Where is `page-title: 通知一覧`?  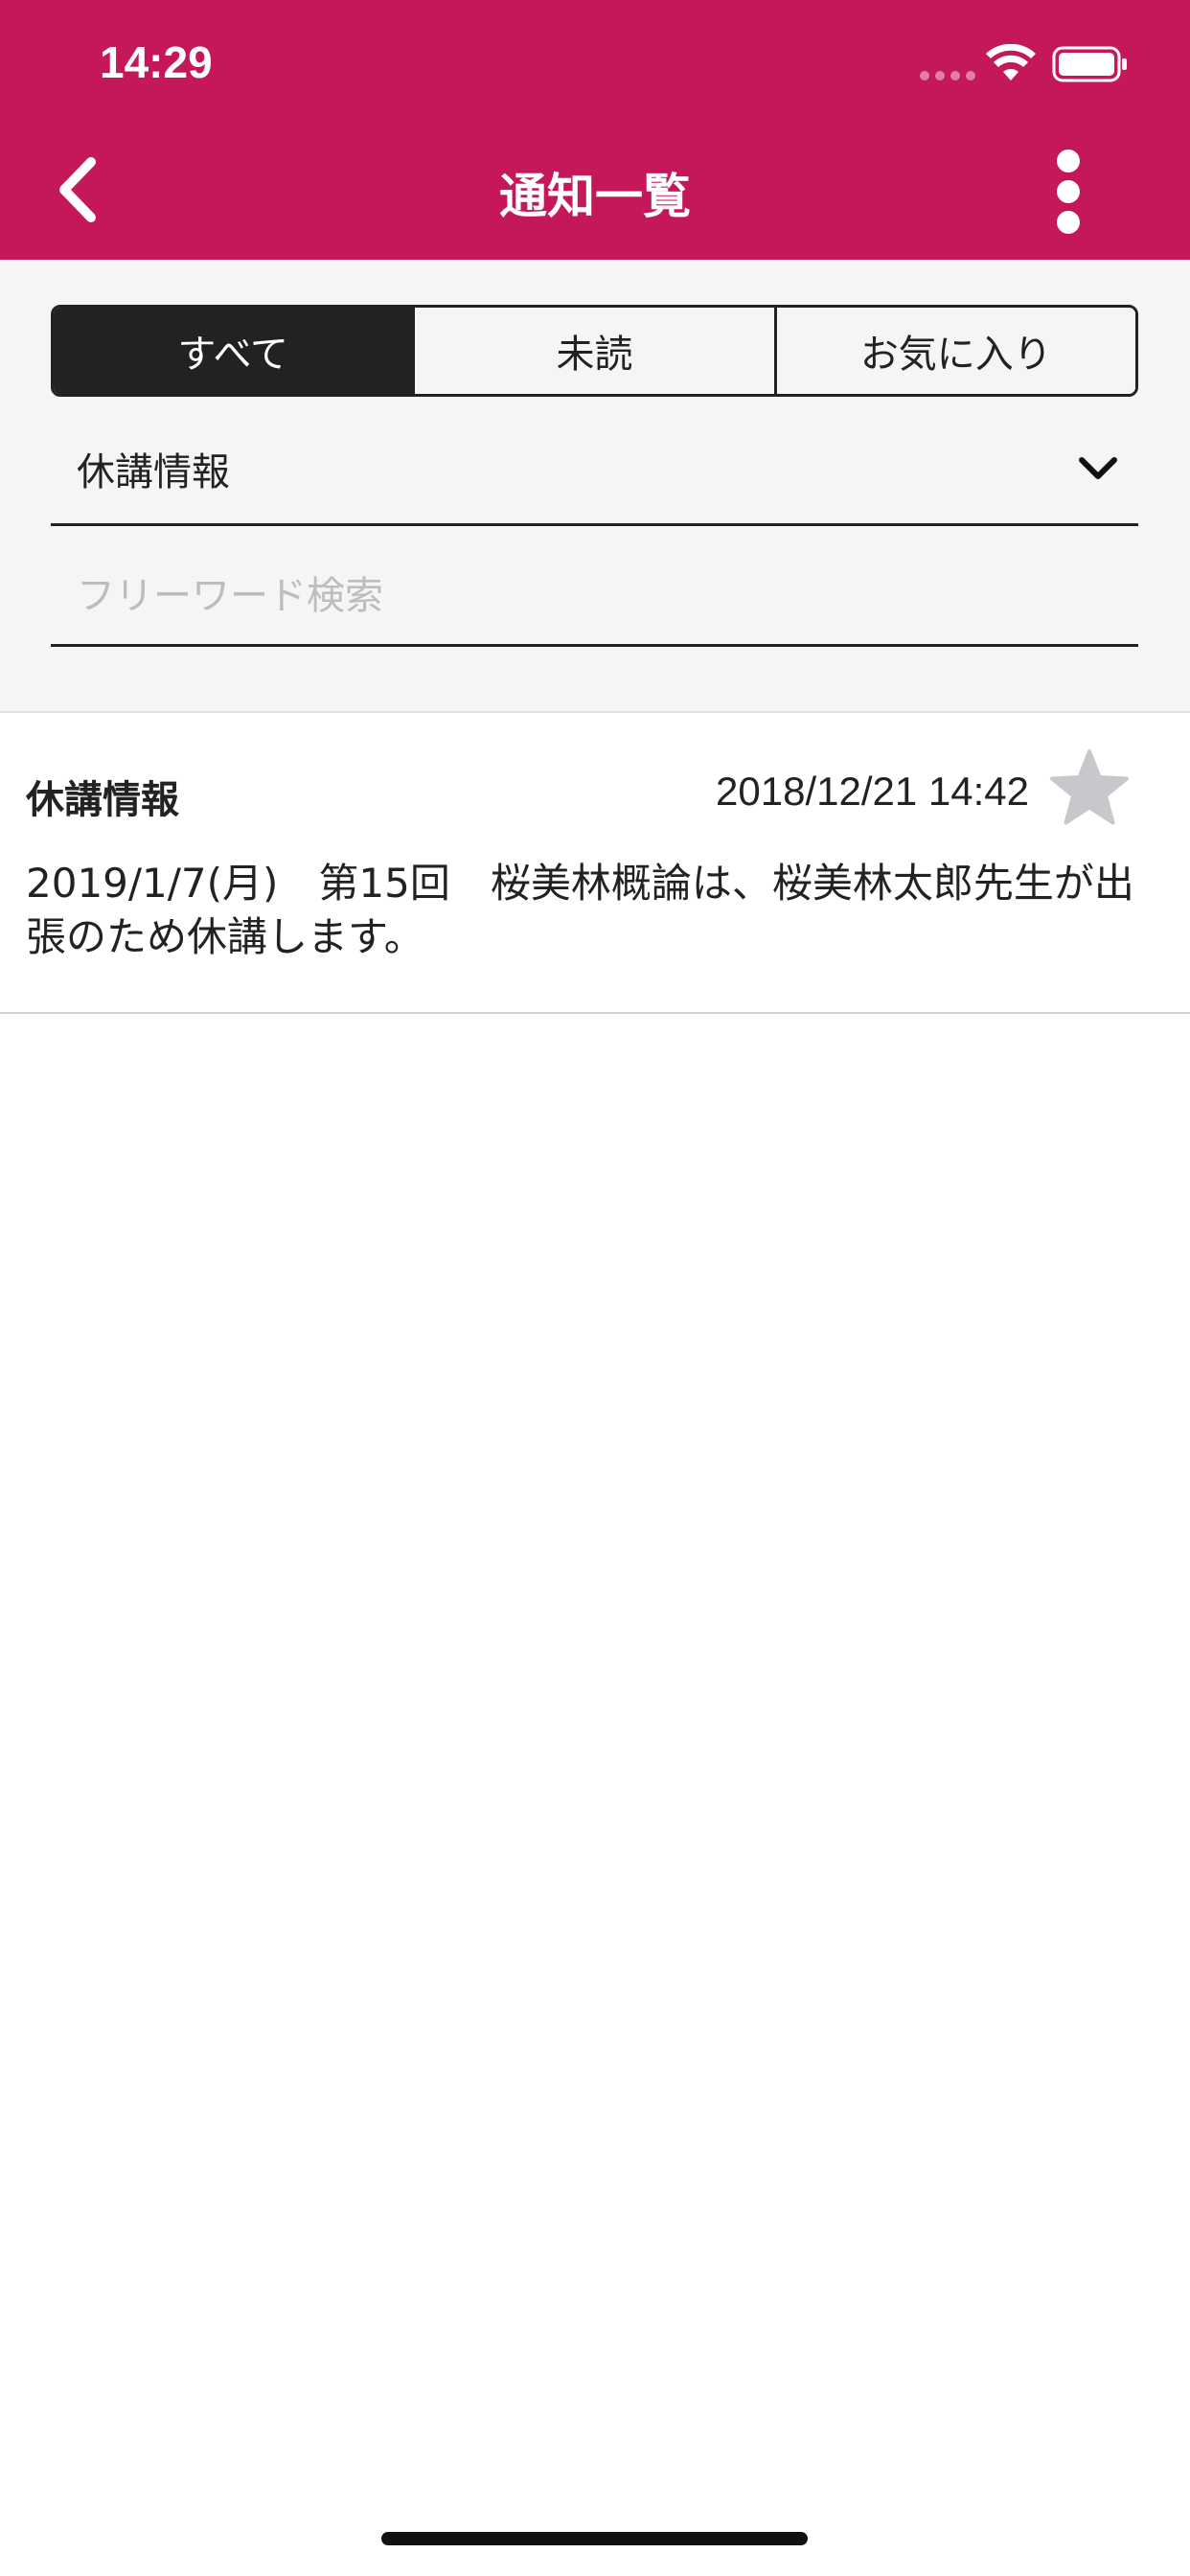
page-title: 通知一覧 is located at coordinates (595, 196).